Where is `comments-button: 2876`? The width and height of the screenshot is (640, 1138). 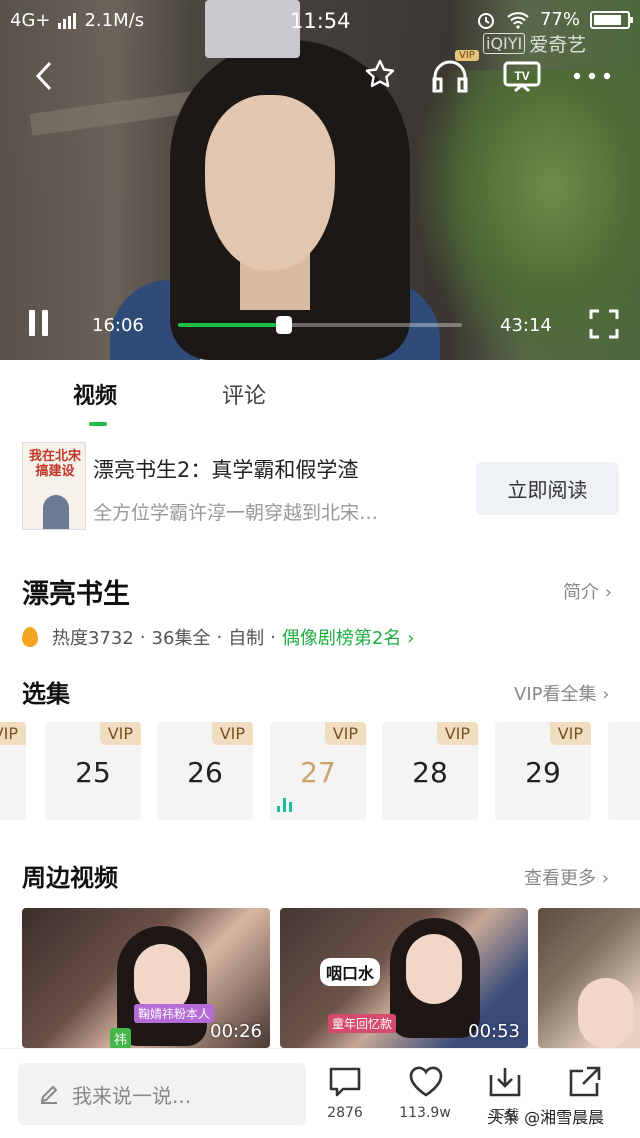
comments-button: 2876 is located at coordinates (345, 1100).